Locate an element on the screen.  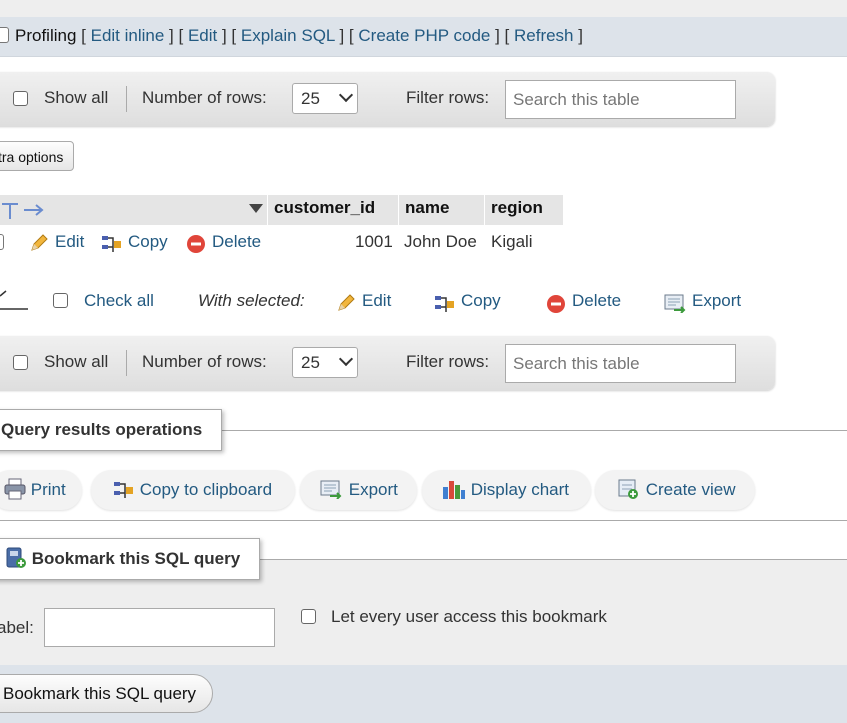
cell-region: Kigali is located at coordinates (512, 241).